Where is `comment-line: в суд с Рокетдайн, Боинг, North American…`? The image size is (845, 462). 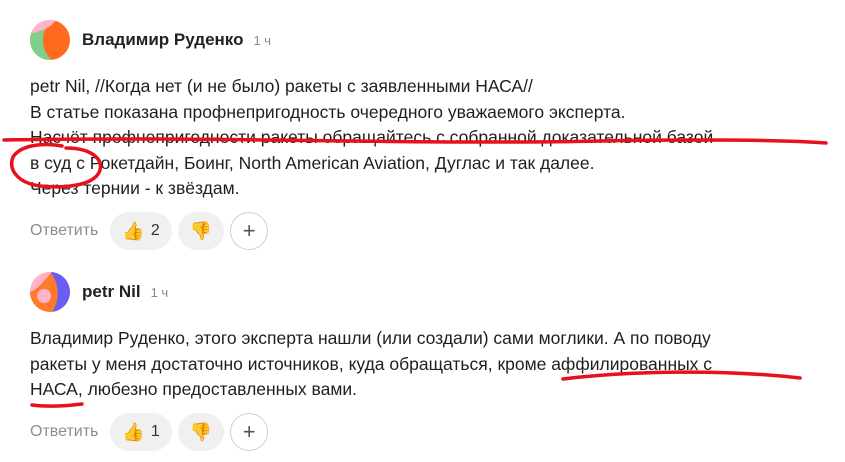 comment-line: в суд с Рокетдайн, Боинг, North American… is located at coordinates (312, 162).